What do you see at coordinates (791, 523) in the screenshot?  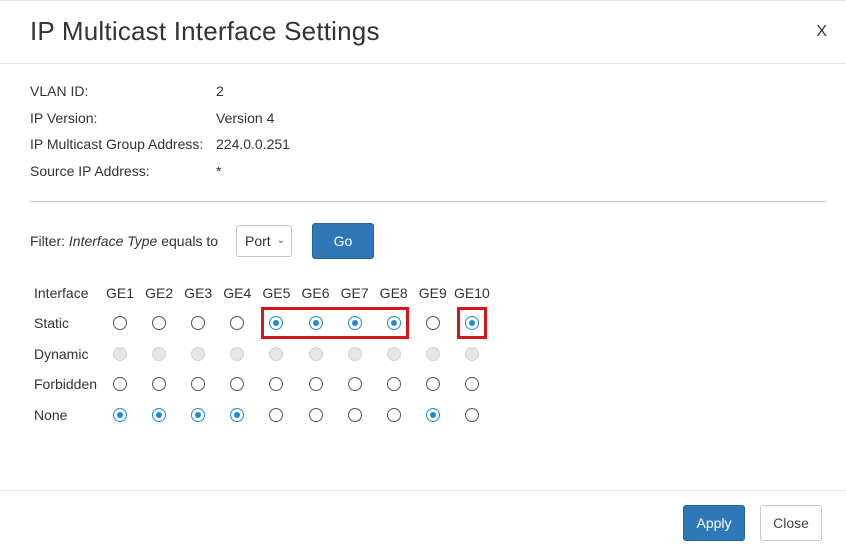 I see `close-button: Close` at bounding box center [791, 523].